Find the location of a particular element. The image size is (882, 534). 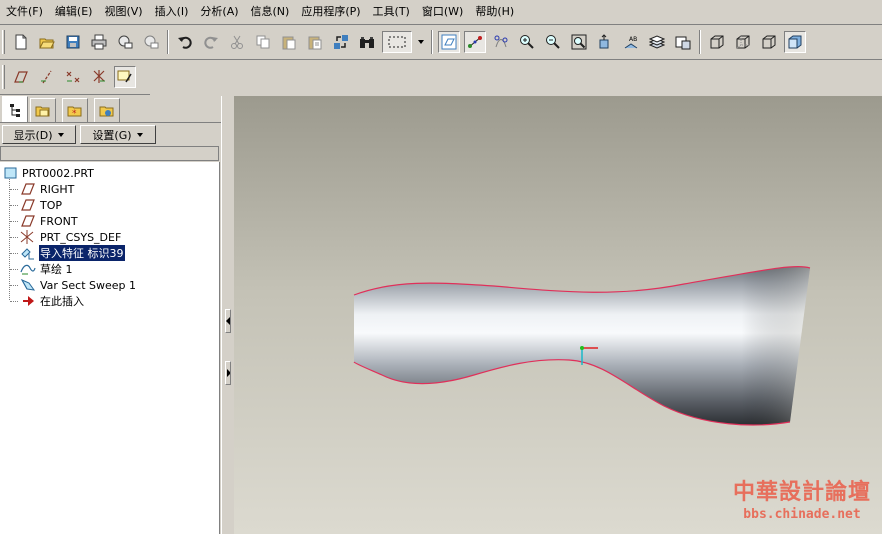

shading-display-icon is located at coordinates (795, 42).